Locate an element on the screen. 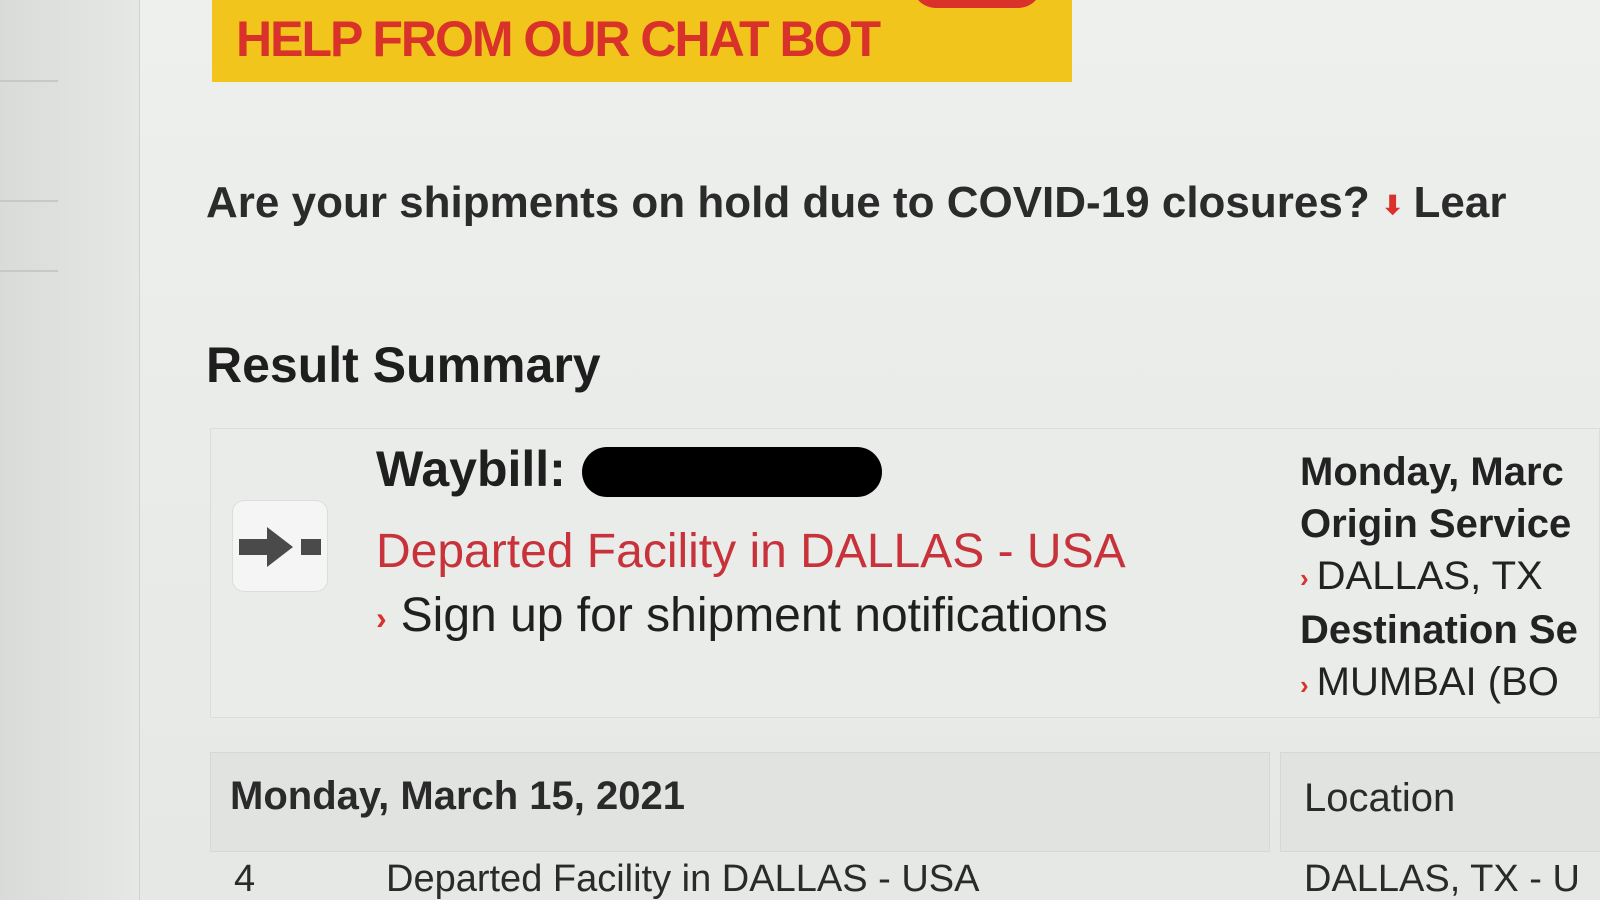  origin-service-link: › DALLAS, TX is located at coordinates (1450, 577).